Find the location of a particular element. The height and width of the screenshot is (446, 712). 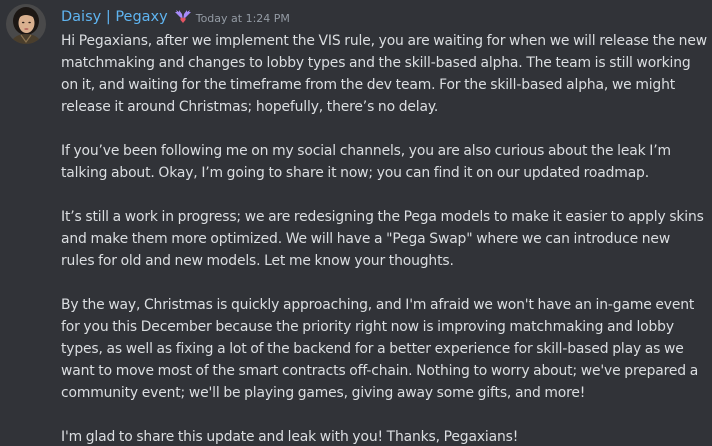

message-header: Daisy | Pegaxy Today at 1:24 PM is located at coordinates (175, 17).